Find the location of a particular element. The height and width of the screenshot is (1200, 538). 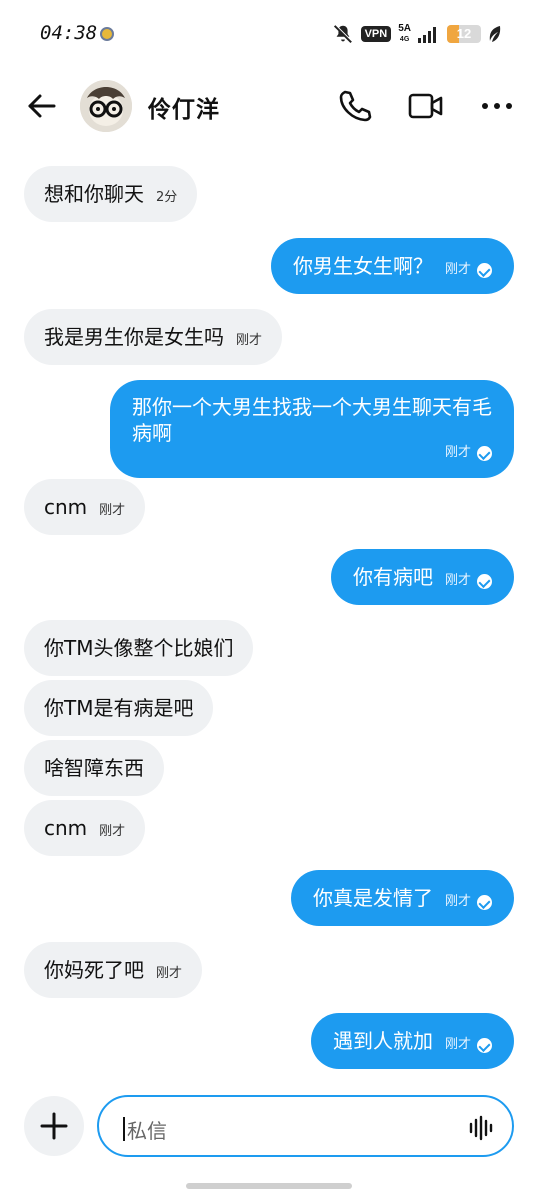

message-text: 遇到人就加 is located at coordinates (382, 1041).